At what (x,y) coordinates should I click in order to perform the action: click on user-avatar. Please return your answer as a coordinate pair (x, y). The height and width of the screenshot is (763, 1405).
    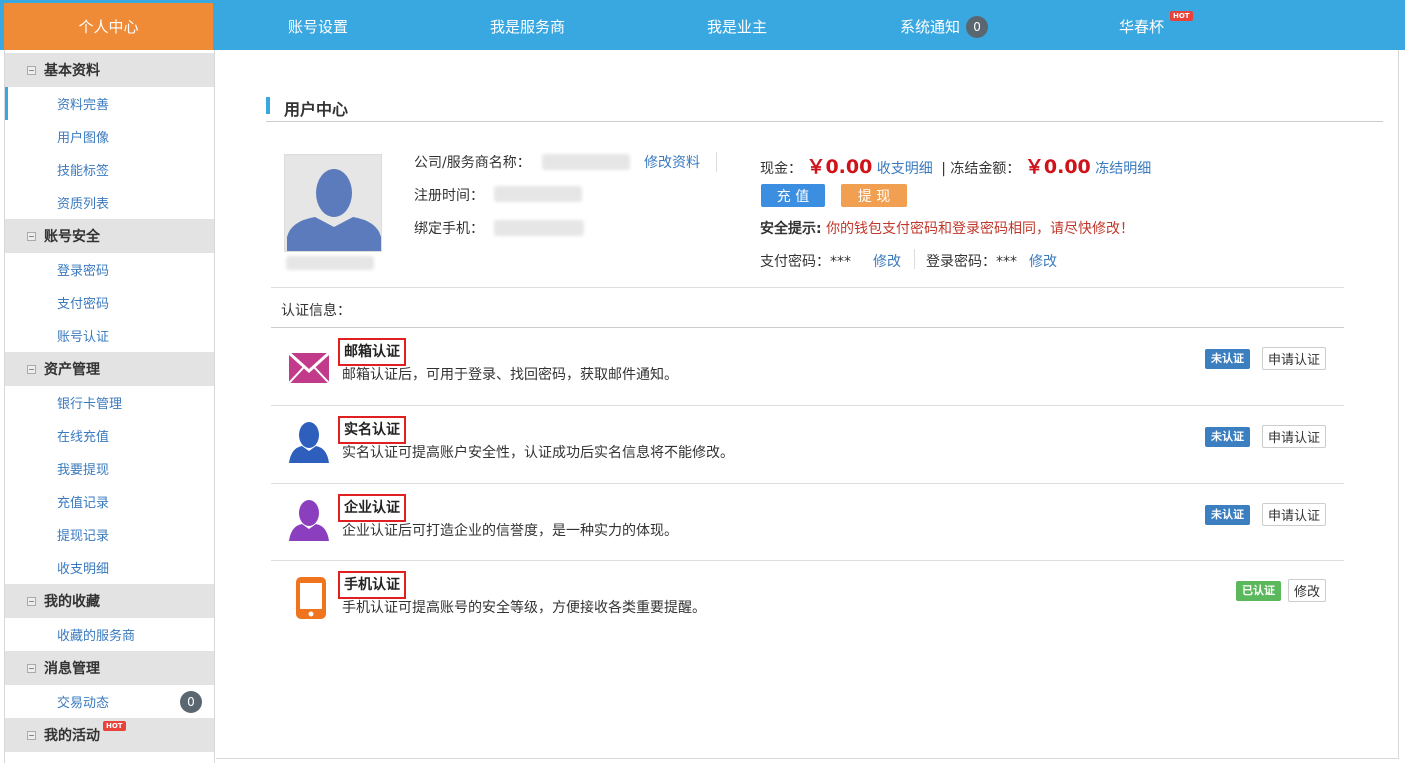
    Looking at the image, I should click on (333, 203).